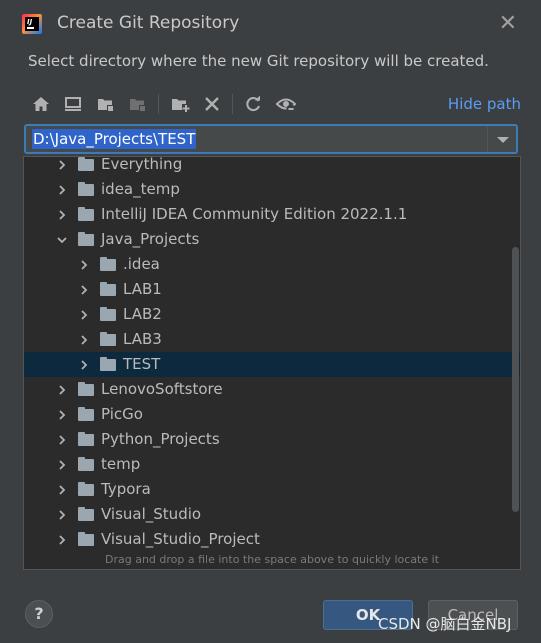 The image size is (541, 643). Describe the element at coordinates (142, 364) in the screenshot. I see `tree-row-label: TEST` at that location.